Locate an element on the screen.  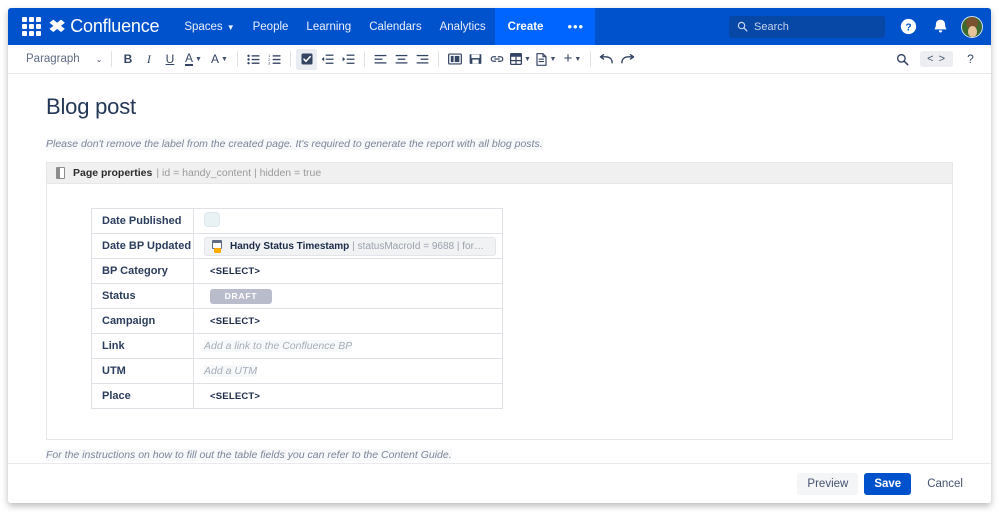
row-key-bp-category: BP Category is located at coordinates (142, 271).